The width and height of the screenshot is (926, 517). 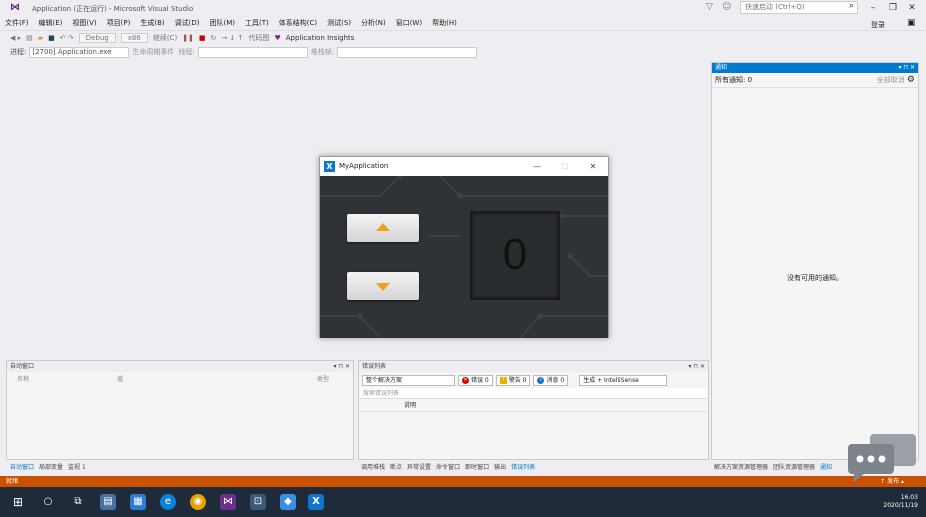 I want to click on menu-debug: 调试(D), so click(x=187, y=23).